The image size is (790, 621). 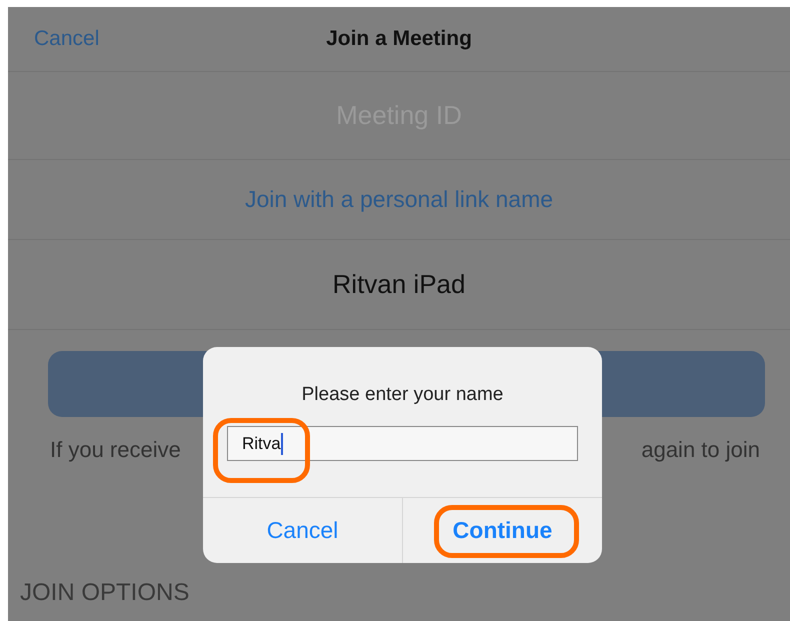 I want to click on continue-button: Continue, so click(x=502, y=530).